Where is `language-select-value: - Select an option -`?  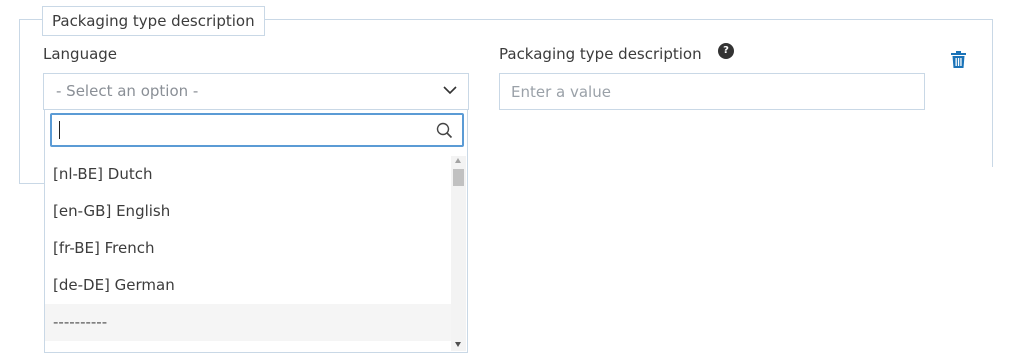 language-select-value: - Select an option - is located at coordinates (127, 91).